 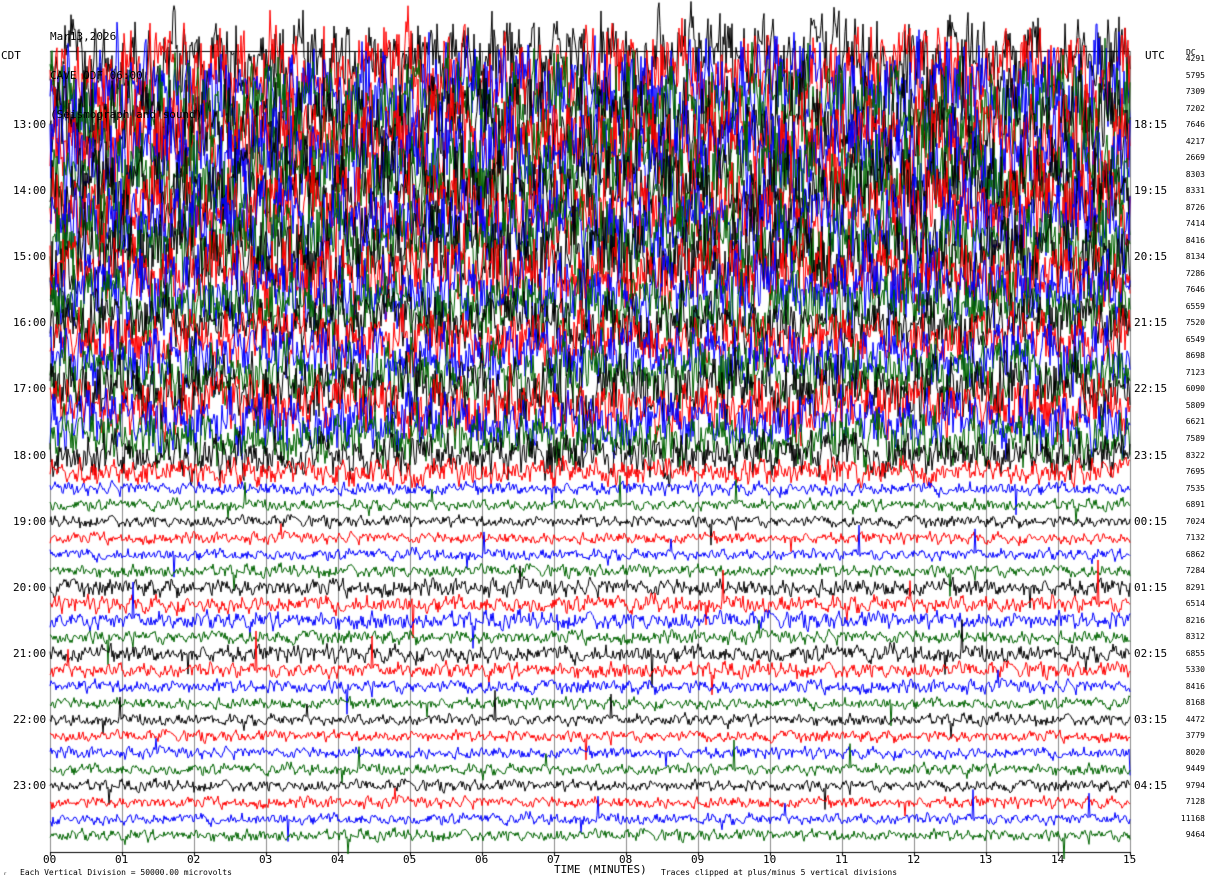 What do you see at coordinates (1195, 505) in the screenshot?
I see `dc-offset-label: 6891` at bounding box center [1195, 505].